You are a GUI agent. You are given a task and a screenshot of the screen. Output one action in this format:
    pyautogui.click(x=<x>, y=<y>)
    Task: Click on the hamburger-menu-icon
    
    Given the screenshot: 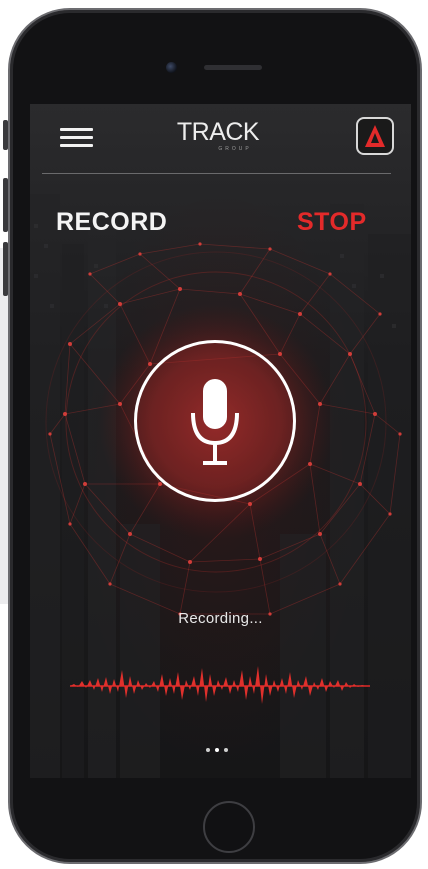 What is the action you would take?
    pyautogui.click(x=77, y=138)
    